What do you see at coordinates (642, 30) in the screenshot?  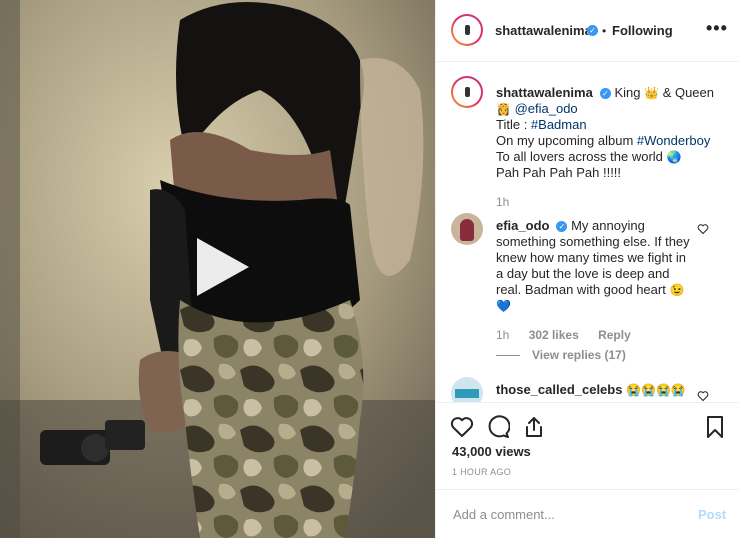 I see `following-button: Following` at bounding box center [642, 30].